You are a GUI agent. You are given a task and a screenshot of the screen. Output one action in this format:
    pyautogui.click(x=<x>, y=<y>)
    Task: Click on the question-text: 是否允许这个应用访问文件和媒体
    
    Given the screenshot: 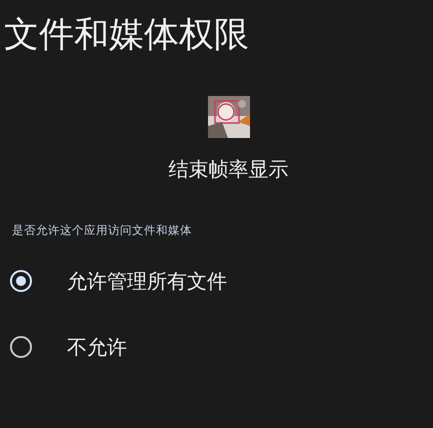 What is the action you would take?
    pyautogui.click(x=102, y=230)
    